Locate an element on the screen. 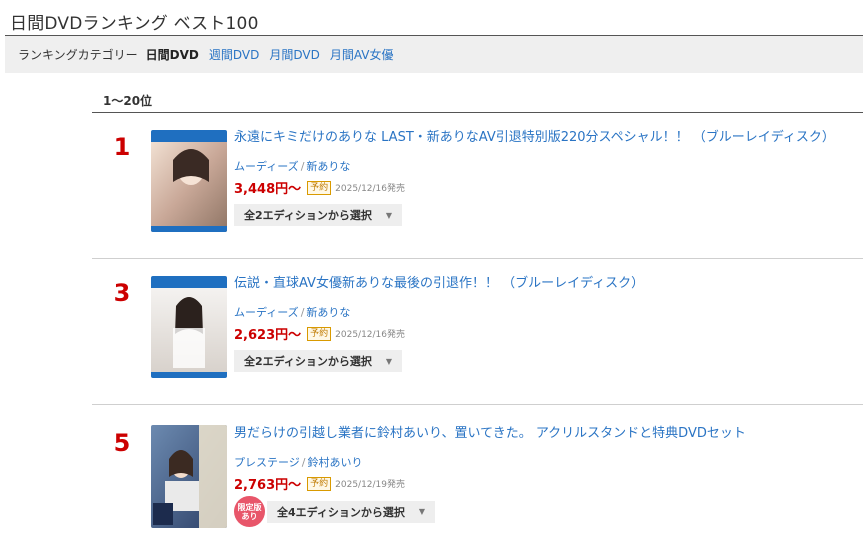 Image resolution: width=863 pixels, height=558 pixels. product-title-link: 伝説・直球AV女優新ありな最後の引退作！！ （ブルーレイディスク） is located at coordinates (543, 283).